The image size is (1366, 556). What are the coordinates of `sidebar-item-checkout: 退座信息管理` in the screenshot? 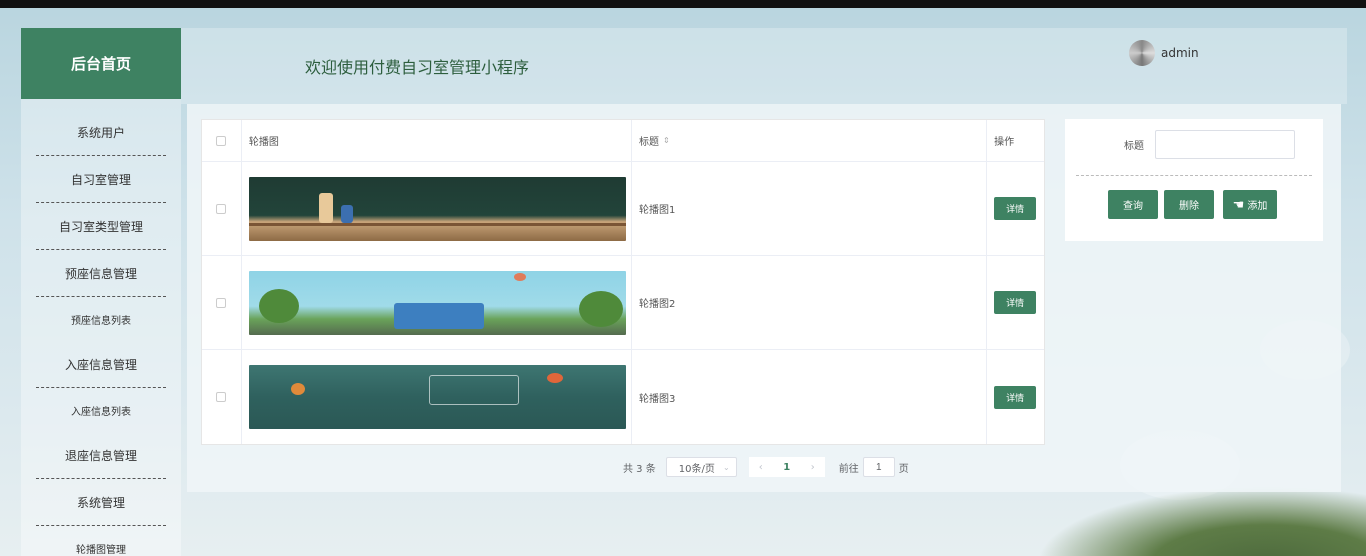 It's located at (101, 455).